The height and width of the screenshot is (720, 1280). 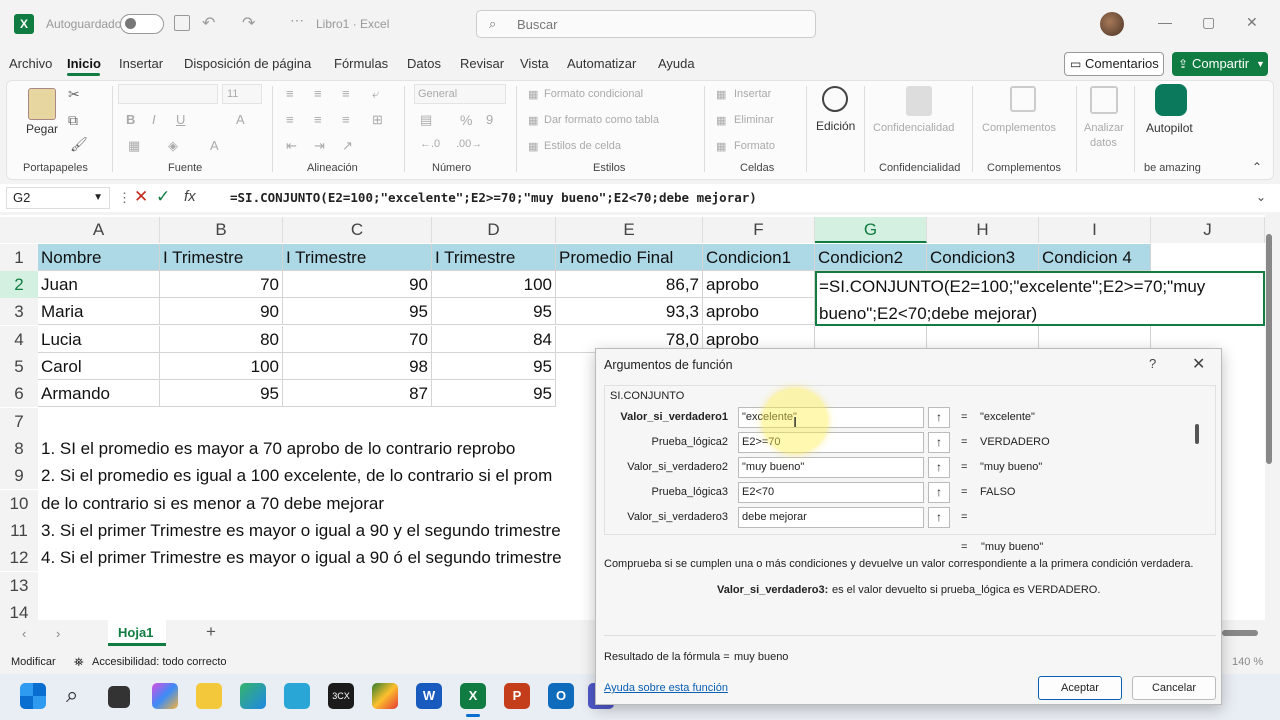 What do you see at coordinates (221, 284) in the screenshot?
I see `cell-b2: 70` at bounding box center [221, 284].